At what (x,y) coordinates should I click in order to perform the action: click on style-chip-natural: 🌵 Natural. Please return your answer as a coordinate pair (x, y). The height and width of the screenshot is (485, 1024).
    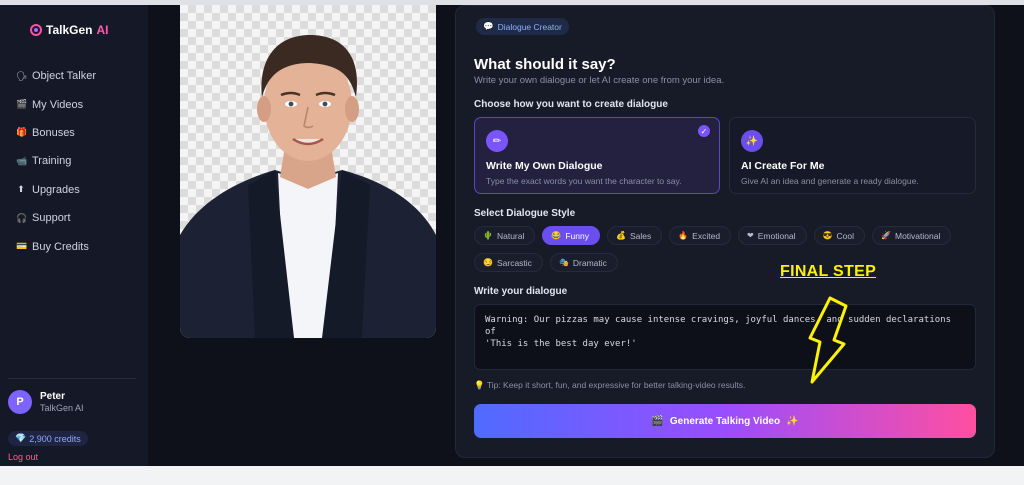
    Looking at the image, I should click on (505, 235).